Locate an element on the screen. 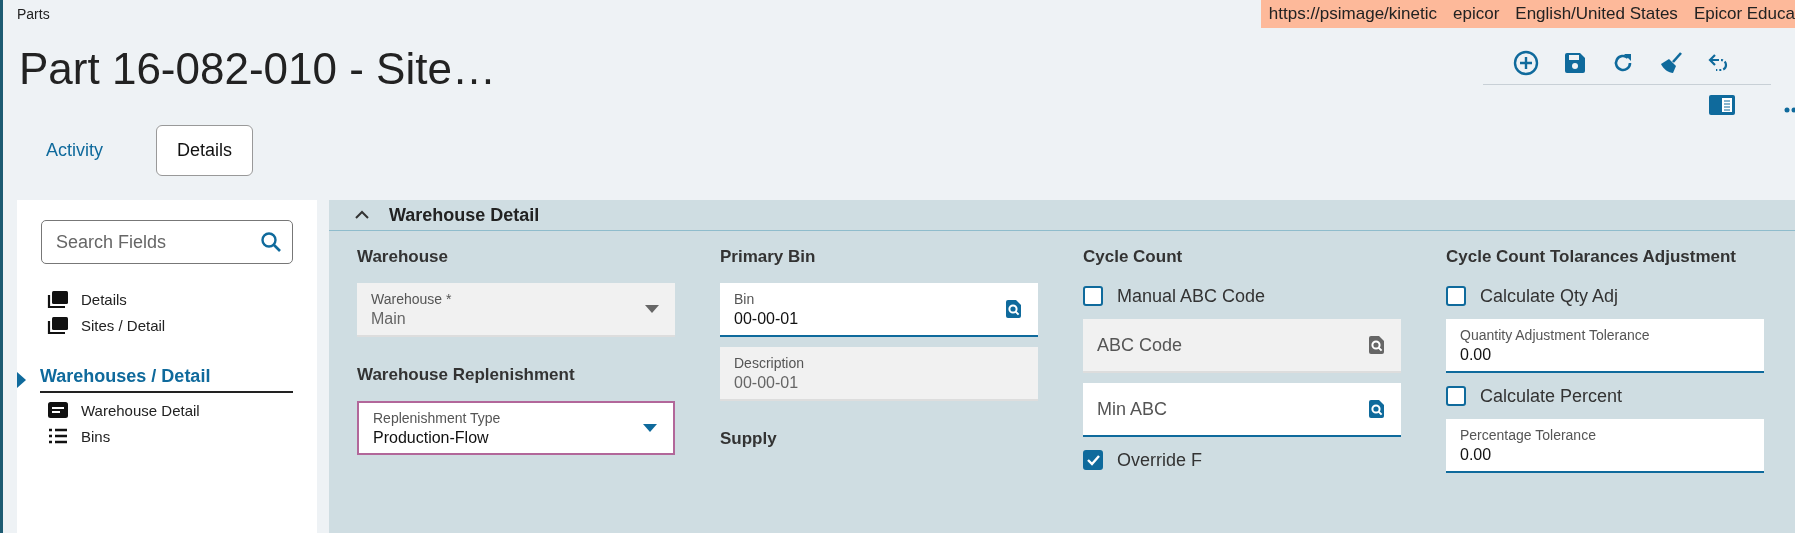 Image resolution: width=1795 pixels, height=533 pixels. save-icon is located at coordinates (1575, 63).